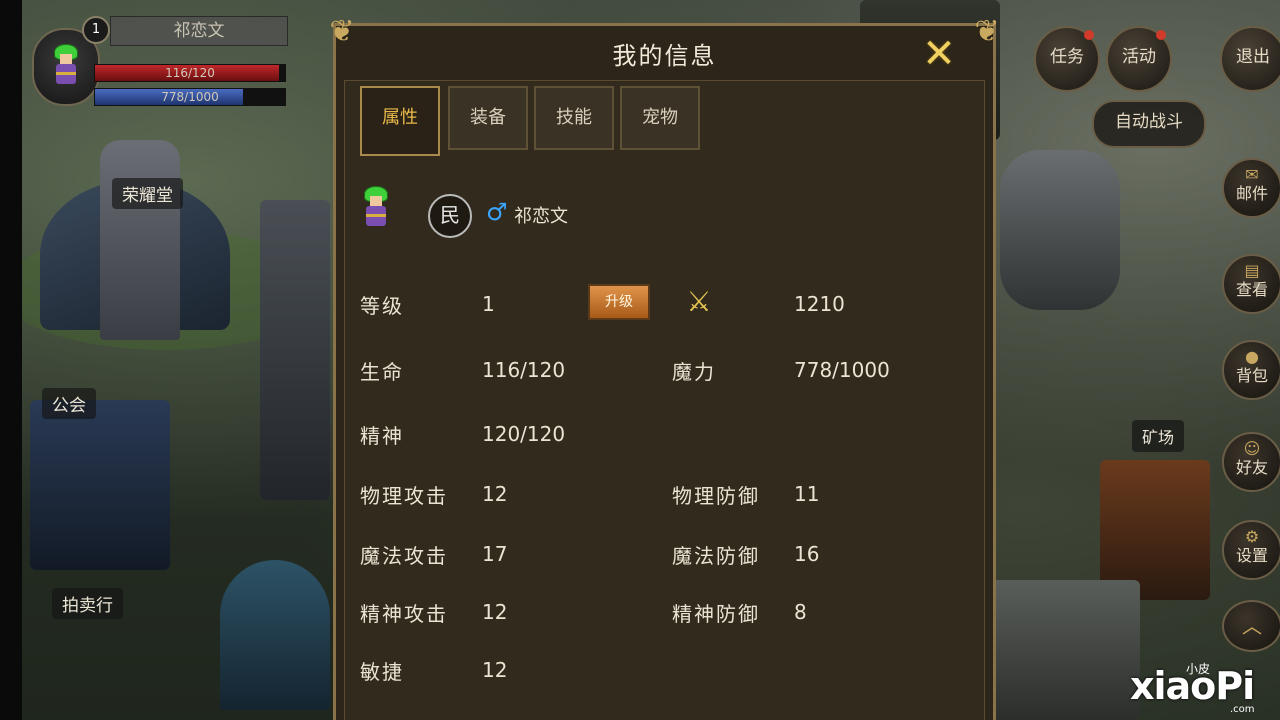  Describe the element at coordinates (382, 306) in the screenshot. I see `level-label: 等级` at that location.